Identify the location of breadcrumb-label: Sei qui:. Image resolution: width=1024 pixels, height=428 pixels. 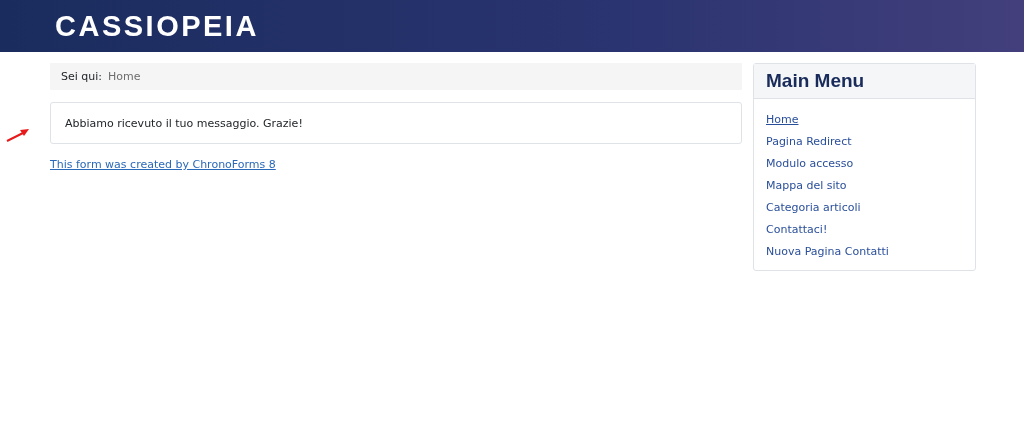
(82, 76).